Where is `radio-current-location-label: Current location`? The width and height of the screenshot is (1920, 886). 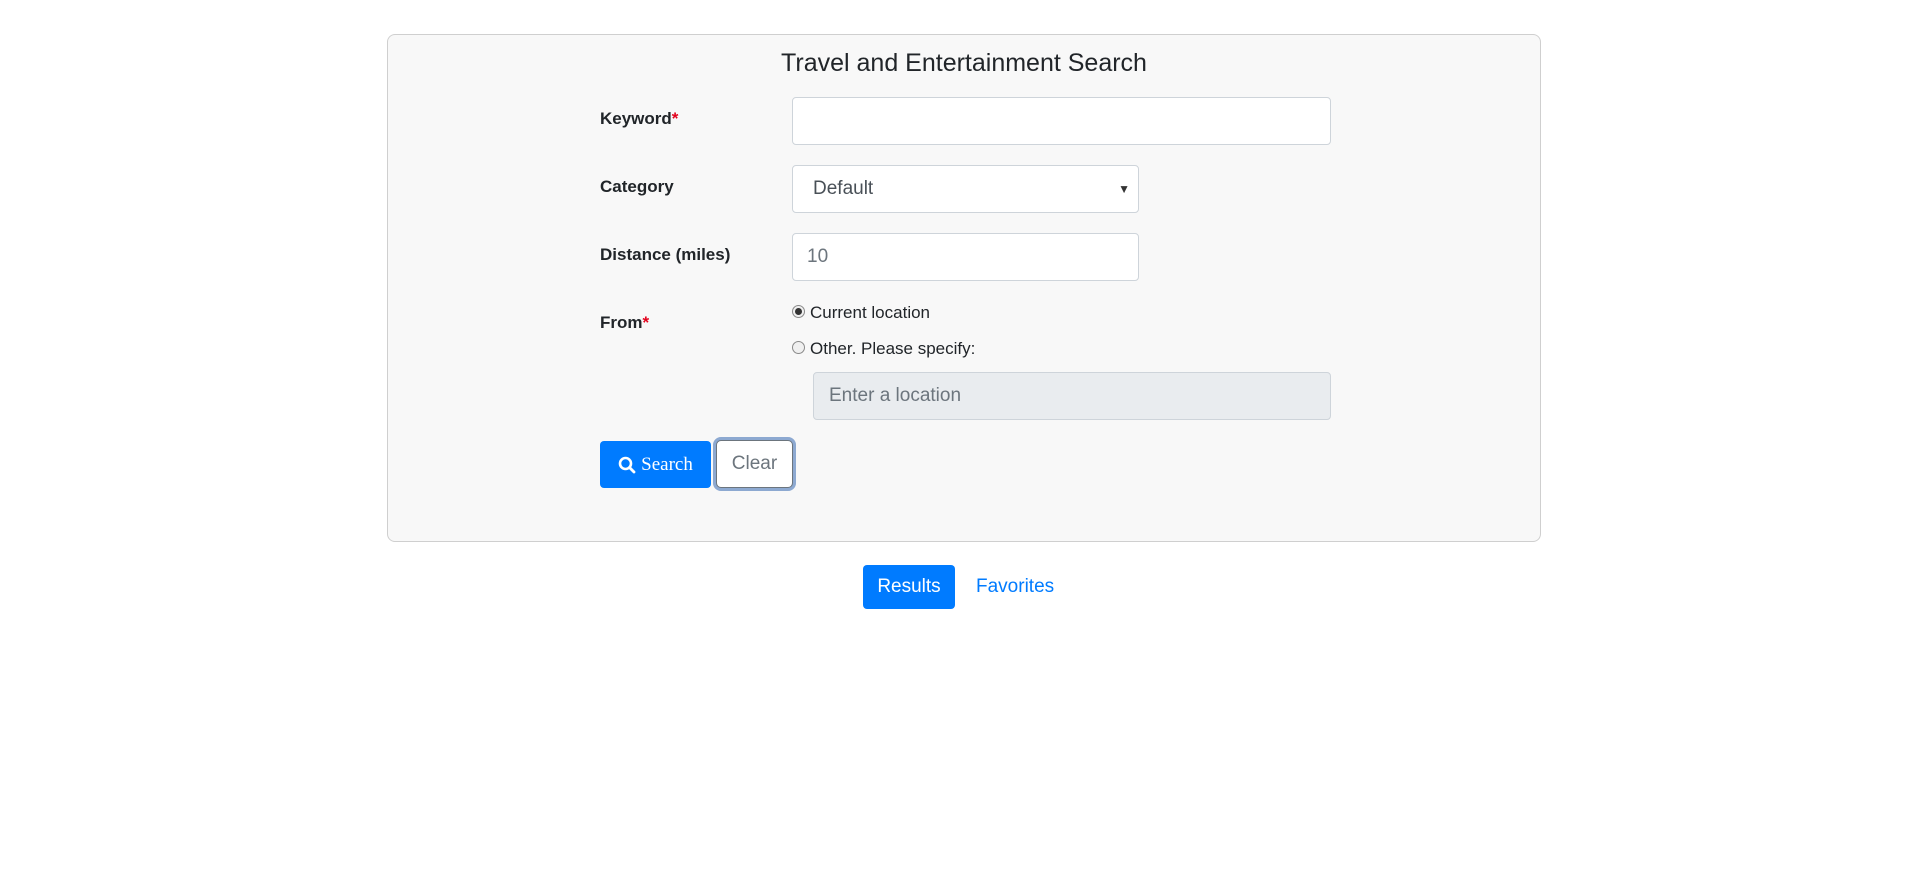 radio-current-location-label: Current location is located at coordinates (870, 312).